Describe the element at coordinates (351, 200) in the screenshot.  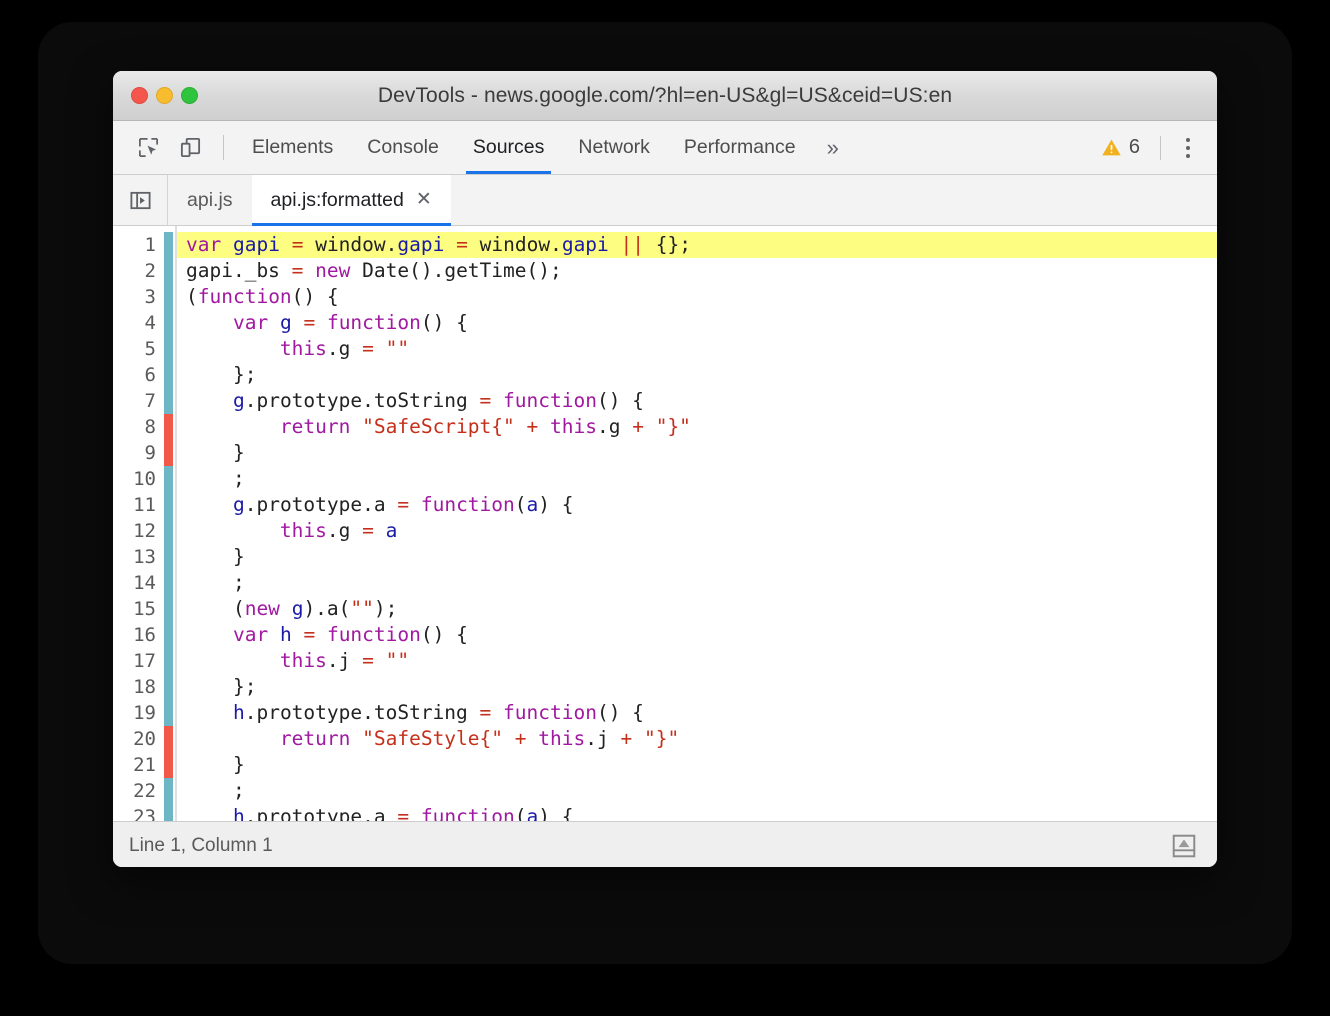
I see `file-tab-api-js-formatted: api.js:formatted ✕` at that location.